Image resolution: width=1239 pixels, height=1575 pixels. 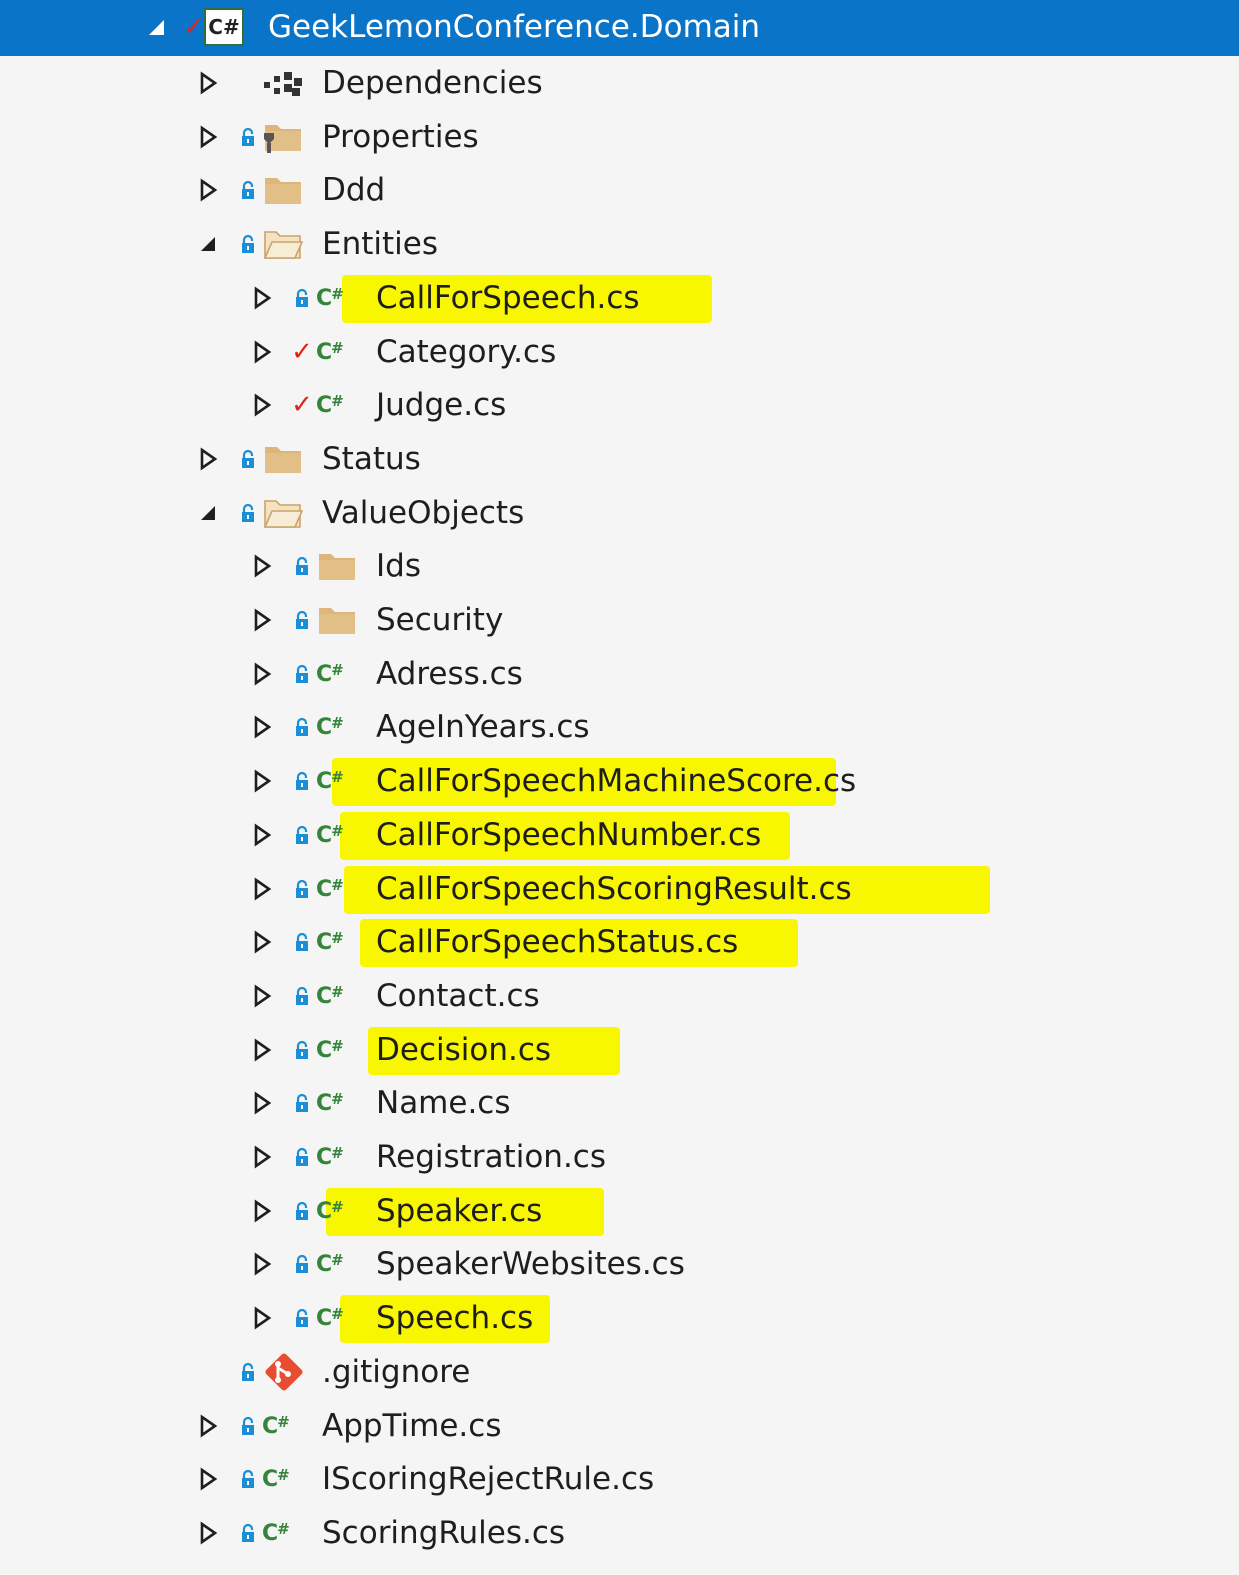 I want to click on tree-item-label: CallForSpeechMachineScore.cs, so click(x=616, y=781).